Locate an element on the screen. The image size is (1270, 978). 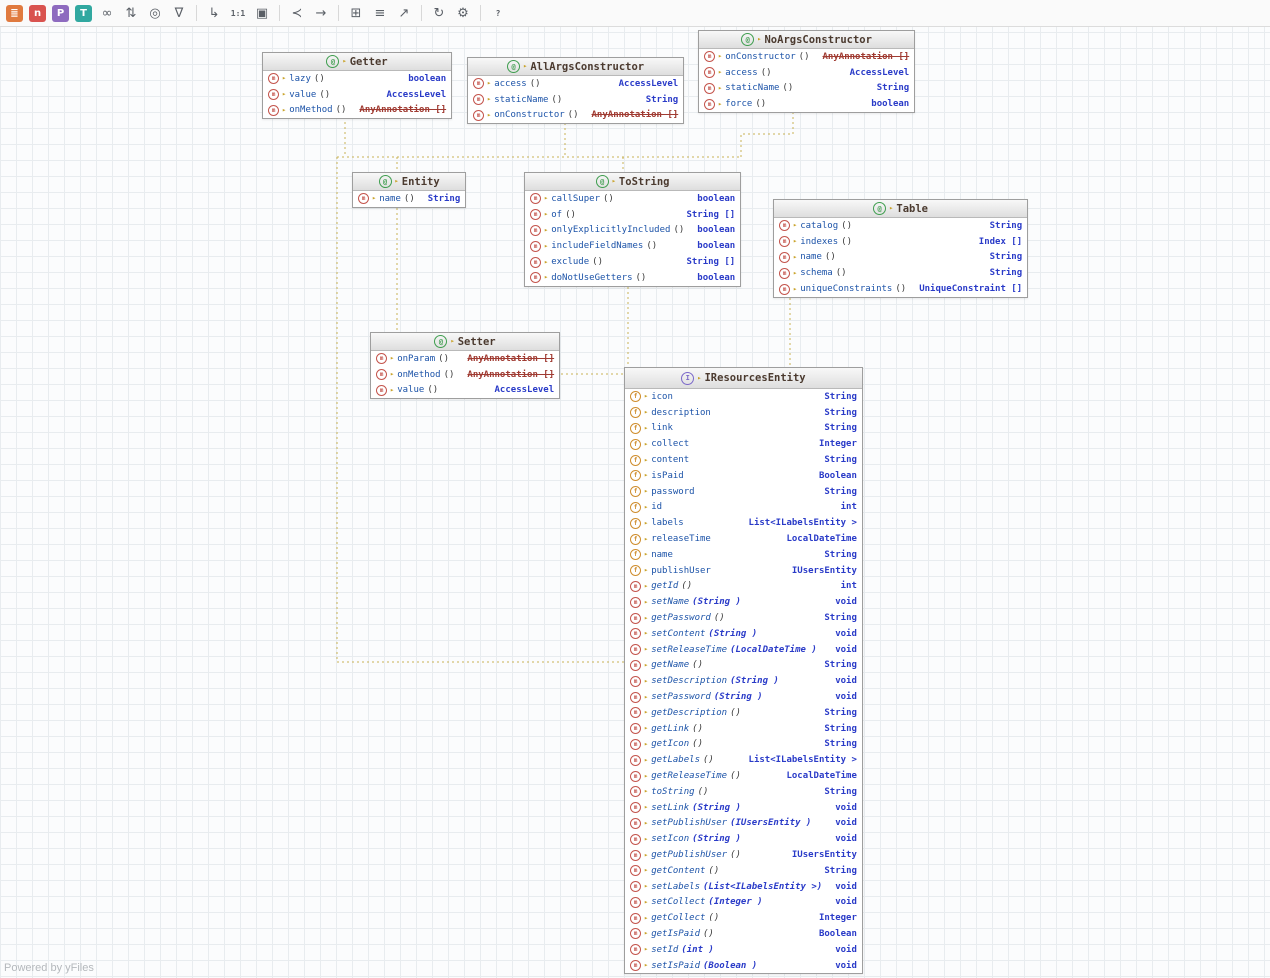
member-row: m ▸ getCollect() Integer is located at coordinates (743, 918).